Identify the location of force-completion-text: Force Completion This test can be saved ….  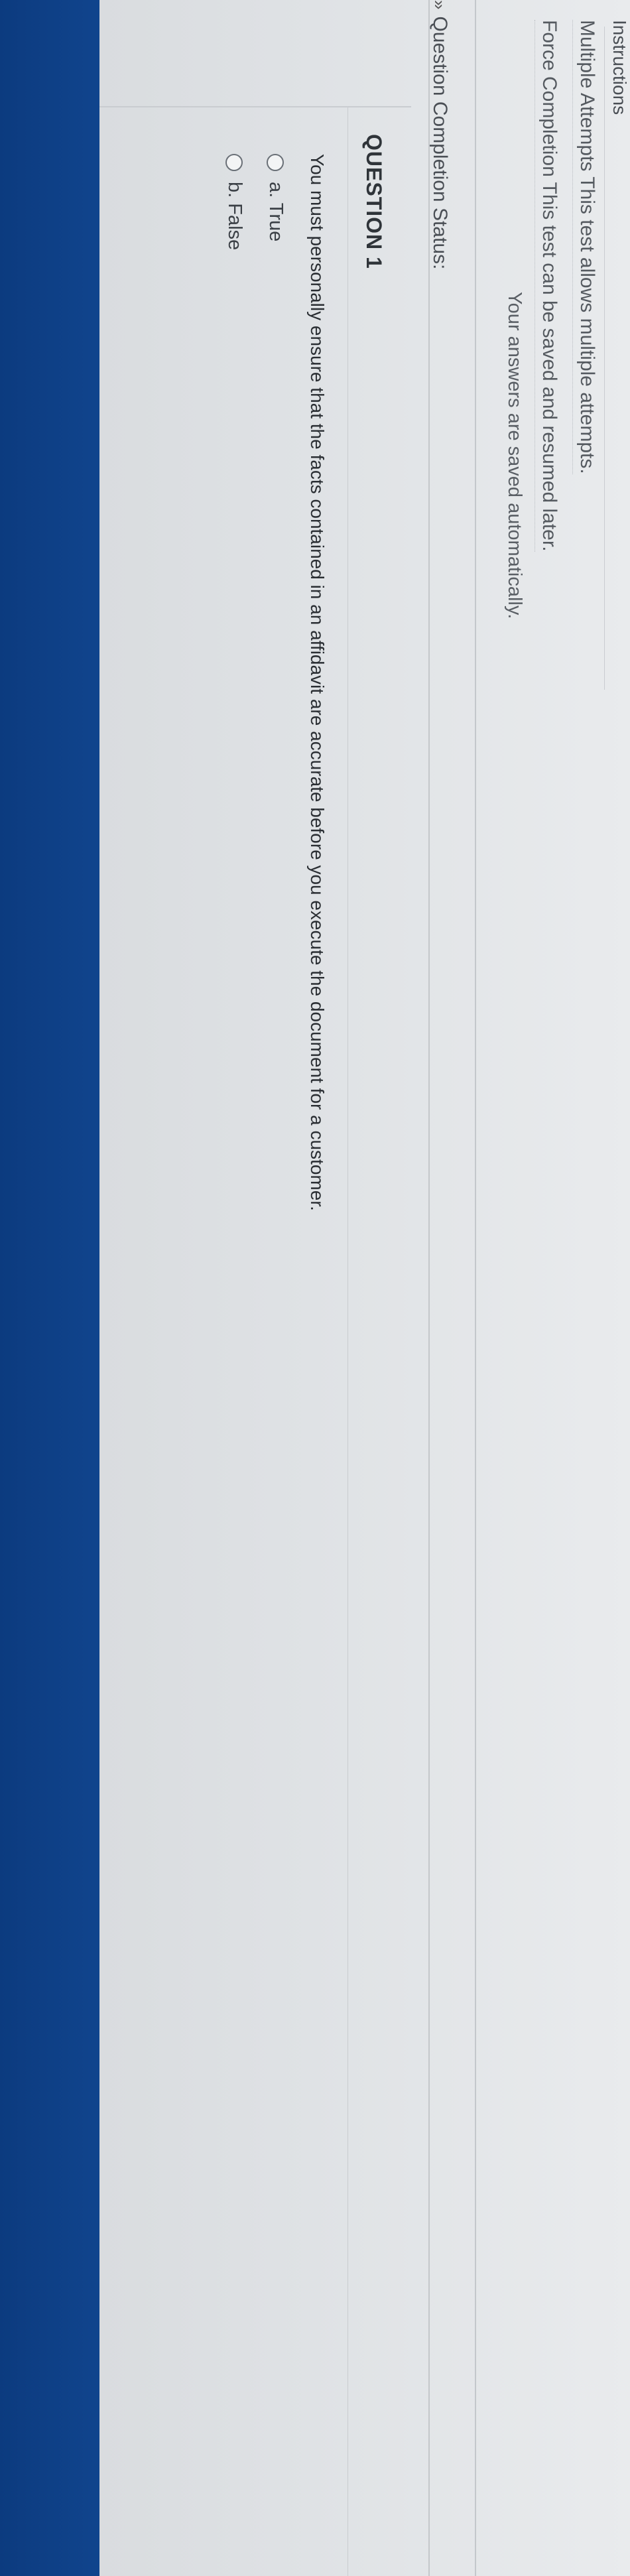
(547, 286).